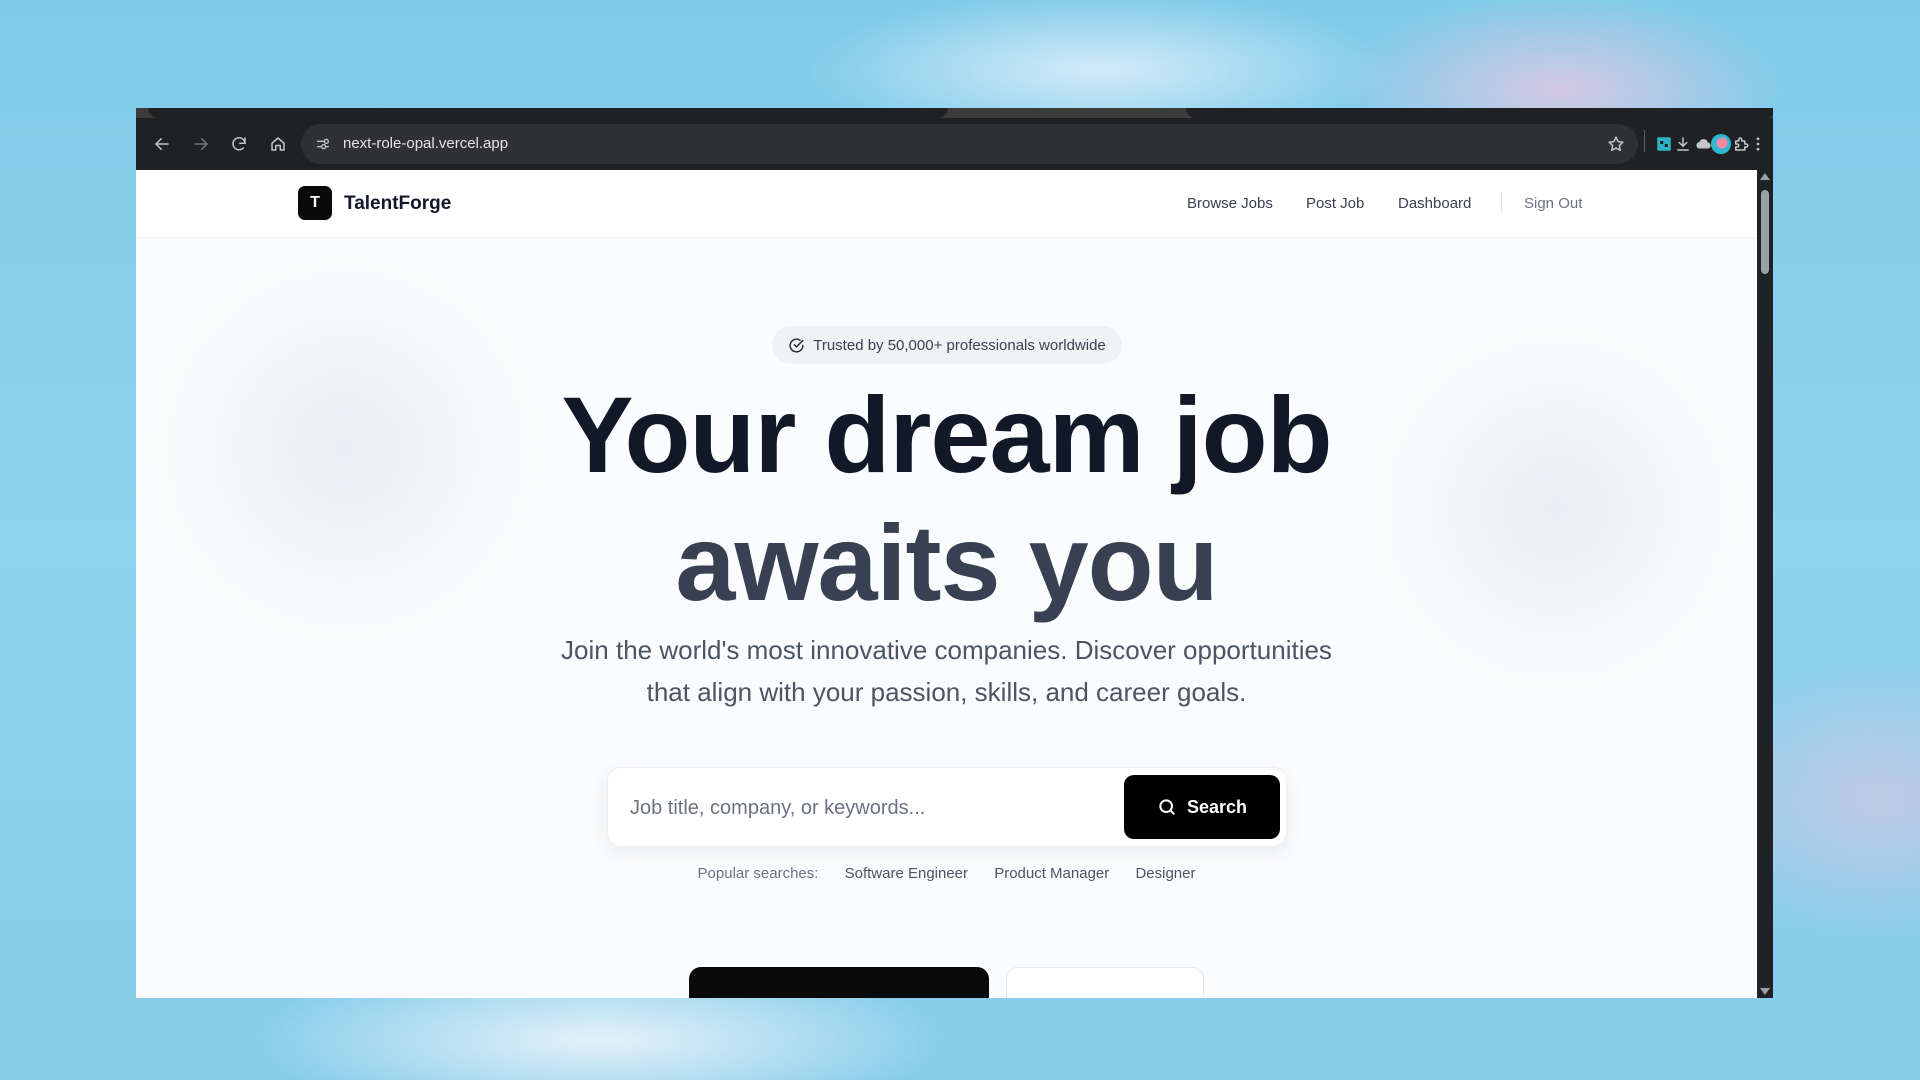 The height and width of the screenshot is (1080, 1920). I want to click on forward-icon, so click(201, 144).